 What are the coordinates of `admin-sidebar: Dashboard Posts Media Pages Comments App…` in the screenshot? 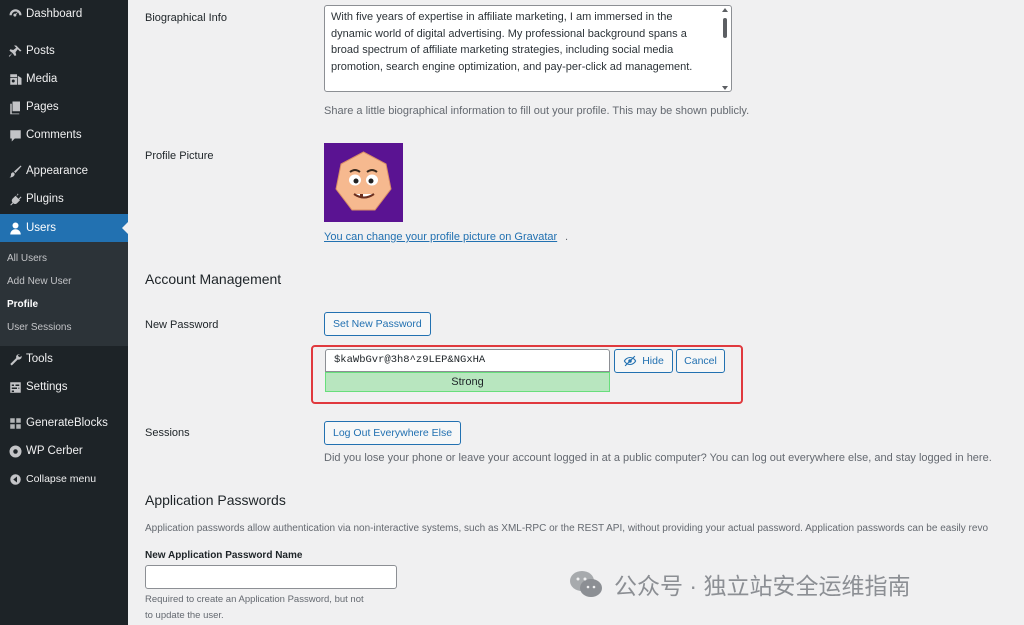 It's located at (64, 312).